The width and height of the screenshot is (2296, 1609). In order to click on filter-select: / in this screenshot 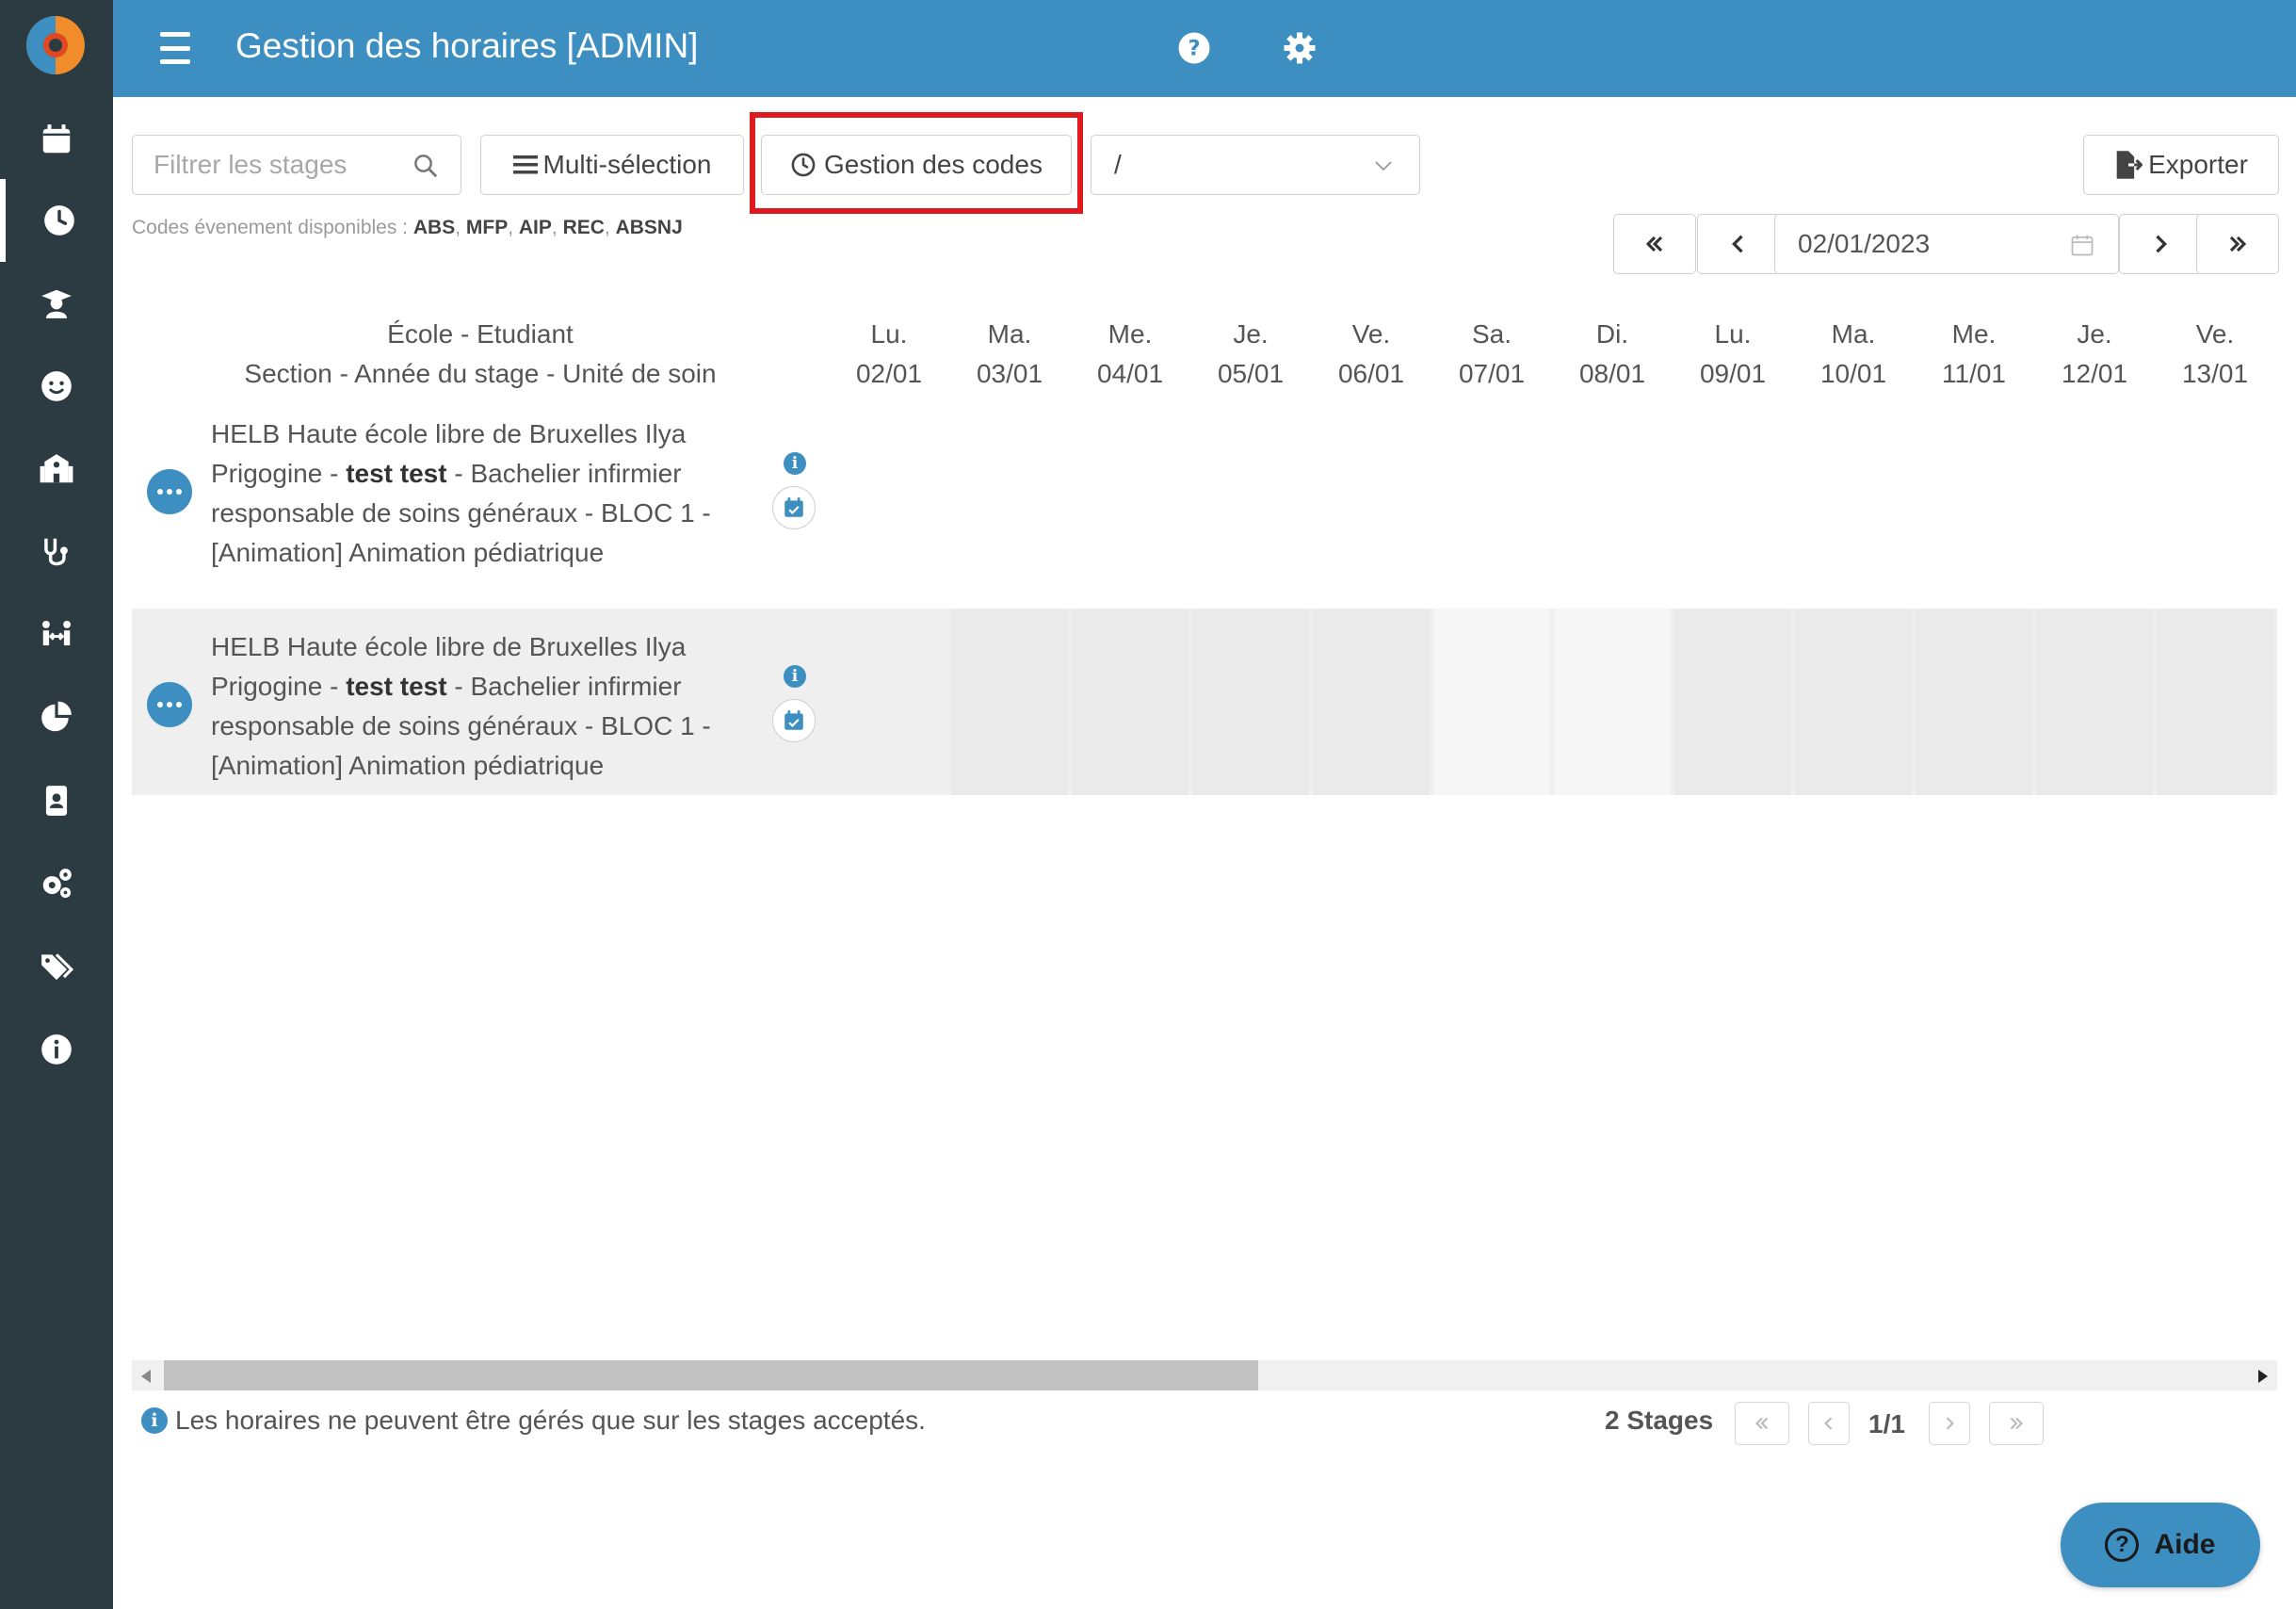, I will do `click(1255, 165)`.